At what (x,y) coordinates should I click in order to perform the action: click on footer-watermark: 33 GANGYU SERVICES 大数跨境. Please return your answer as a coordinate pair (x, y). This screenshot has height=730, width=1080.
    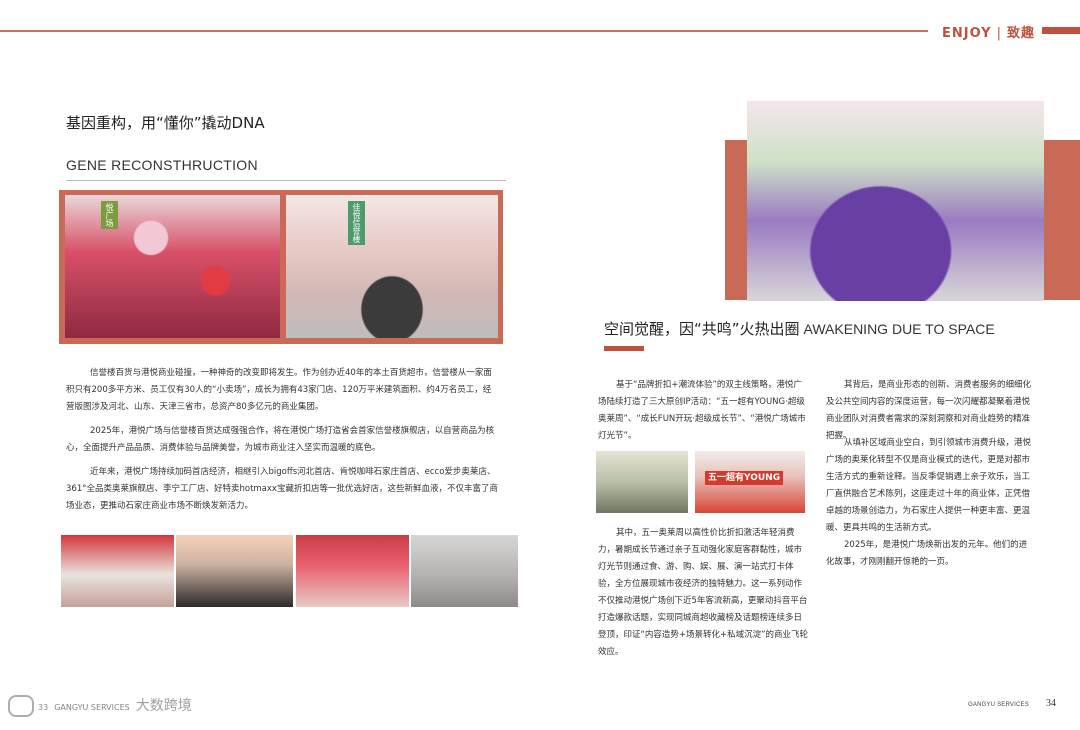
    Looking at the image, I should click on (100, 706).